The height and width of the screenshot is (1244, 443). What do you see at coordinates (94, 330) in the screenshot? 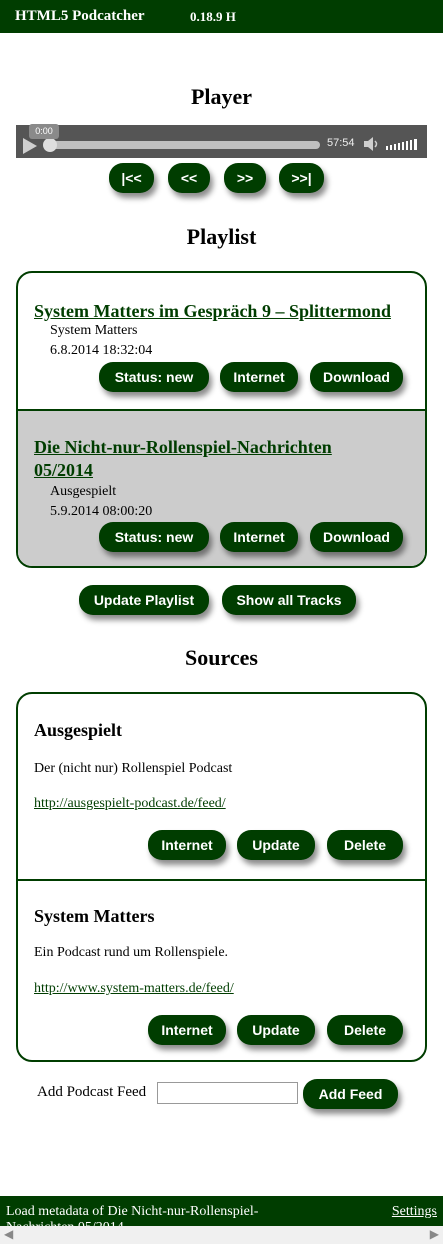
I see `episode-source: System Matters` at bounding box center [94, 330].